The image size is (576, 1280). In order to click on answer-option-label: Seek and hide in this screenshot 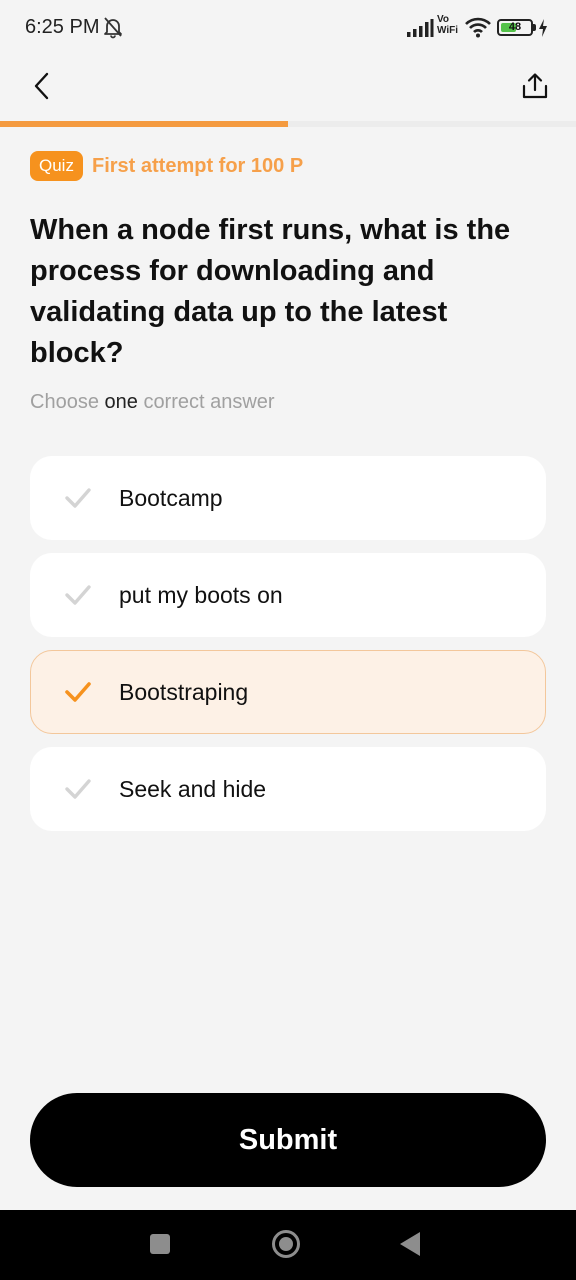, I will do `click(193, 789)`.